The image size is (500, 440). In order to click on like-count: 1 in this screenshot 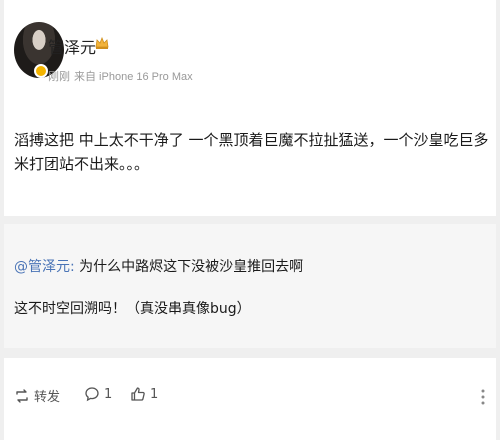, I will do `click(154, 394)`.